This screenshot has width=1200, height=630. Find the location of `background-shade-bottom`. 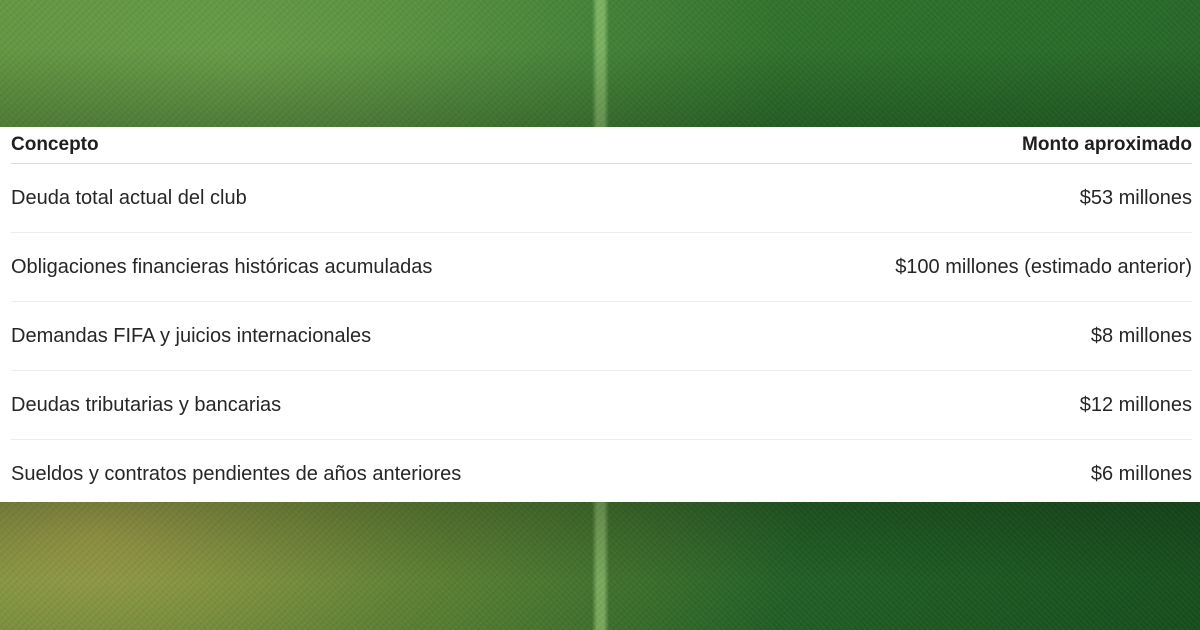

background-shade-bottom is located at coordinates (600, 542).